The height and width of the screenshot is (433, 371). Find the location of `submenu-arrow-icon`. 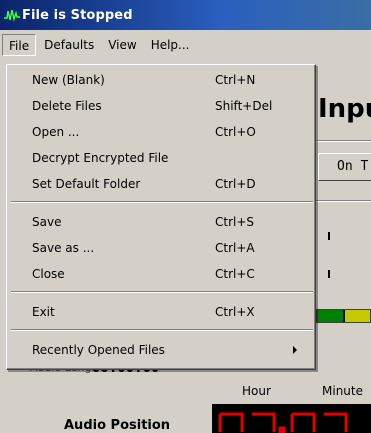

submenu-arrow-icon is located at coordinates (295, 350).